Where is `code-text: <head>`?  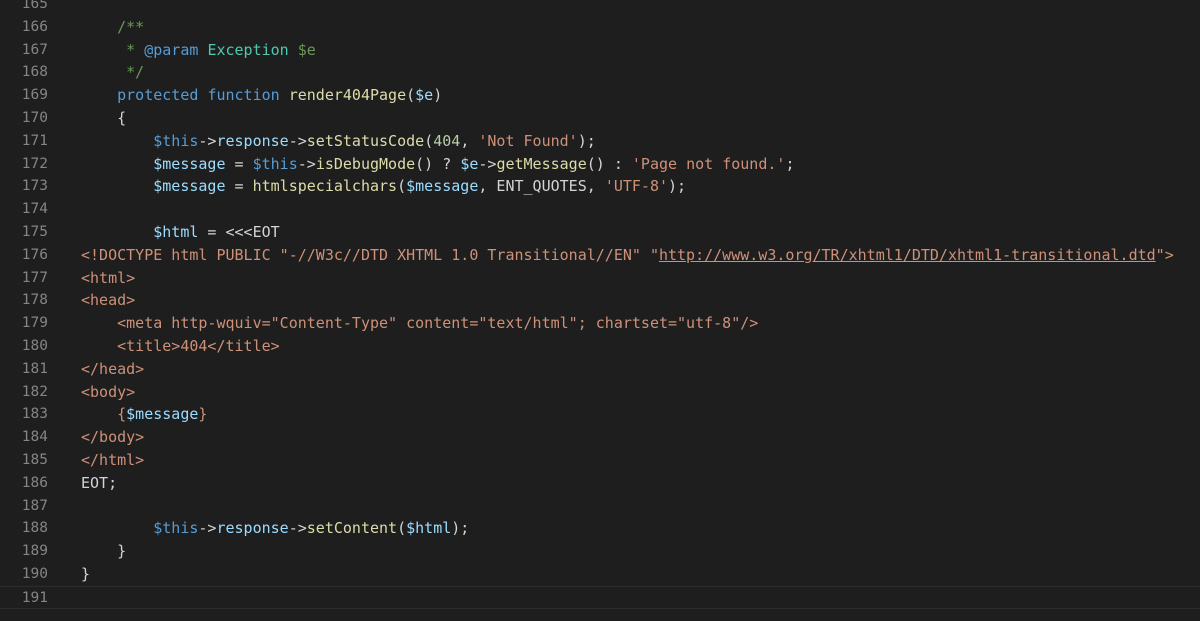 code-text: <head> is located at coordinates (108, 300).